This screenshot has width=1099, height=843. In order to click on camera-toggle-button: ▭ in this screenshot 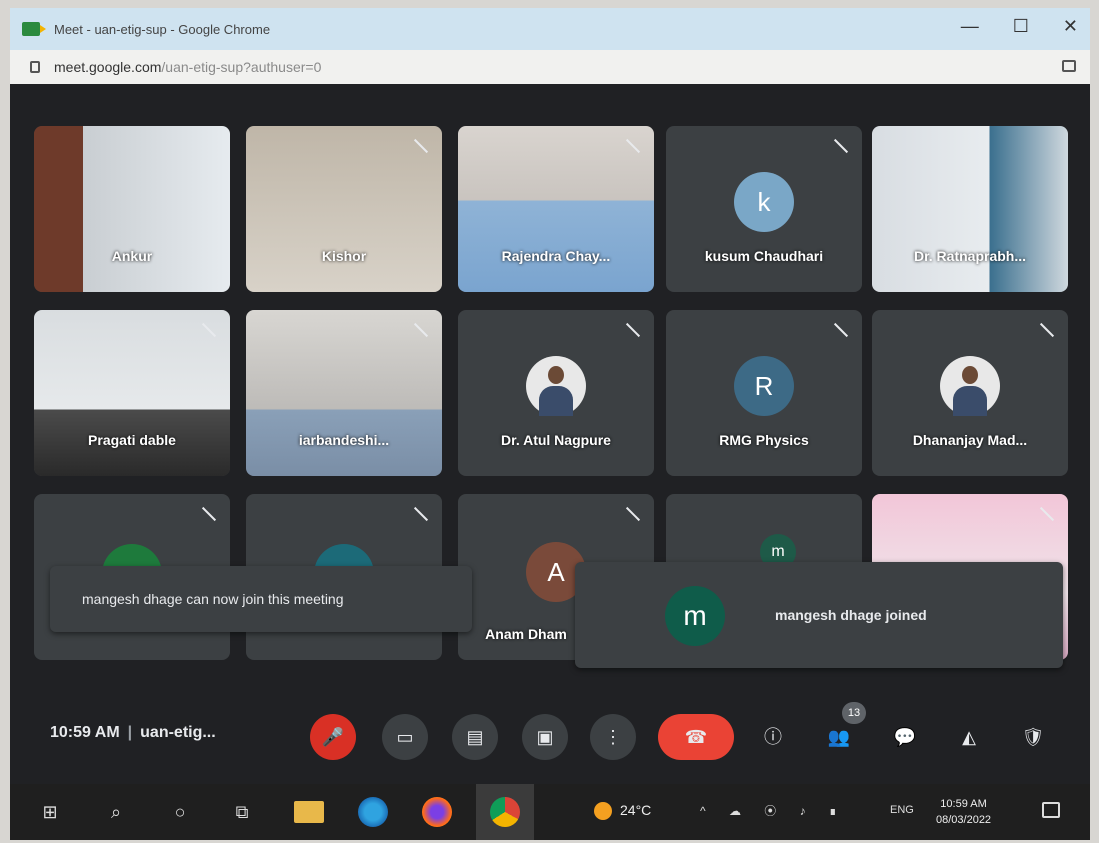, I will do `click(405, 737)`.